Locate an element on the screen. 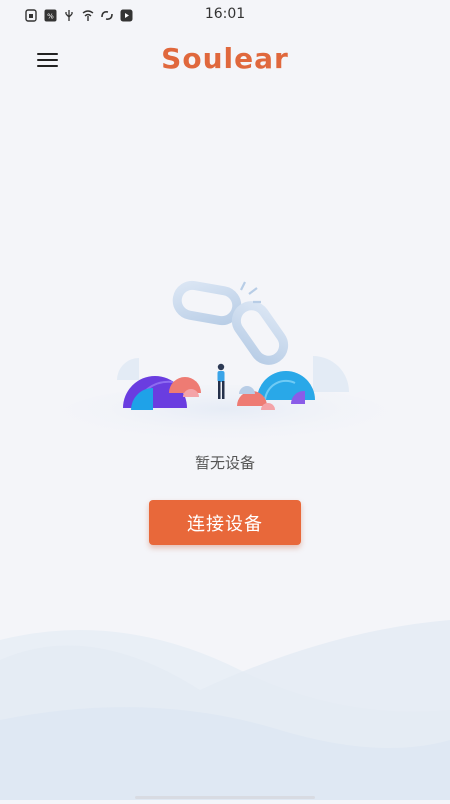  empty-state-message: 暂无设备 is located at coordinates (224, 463).